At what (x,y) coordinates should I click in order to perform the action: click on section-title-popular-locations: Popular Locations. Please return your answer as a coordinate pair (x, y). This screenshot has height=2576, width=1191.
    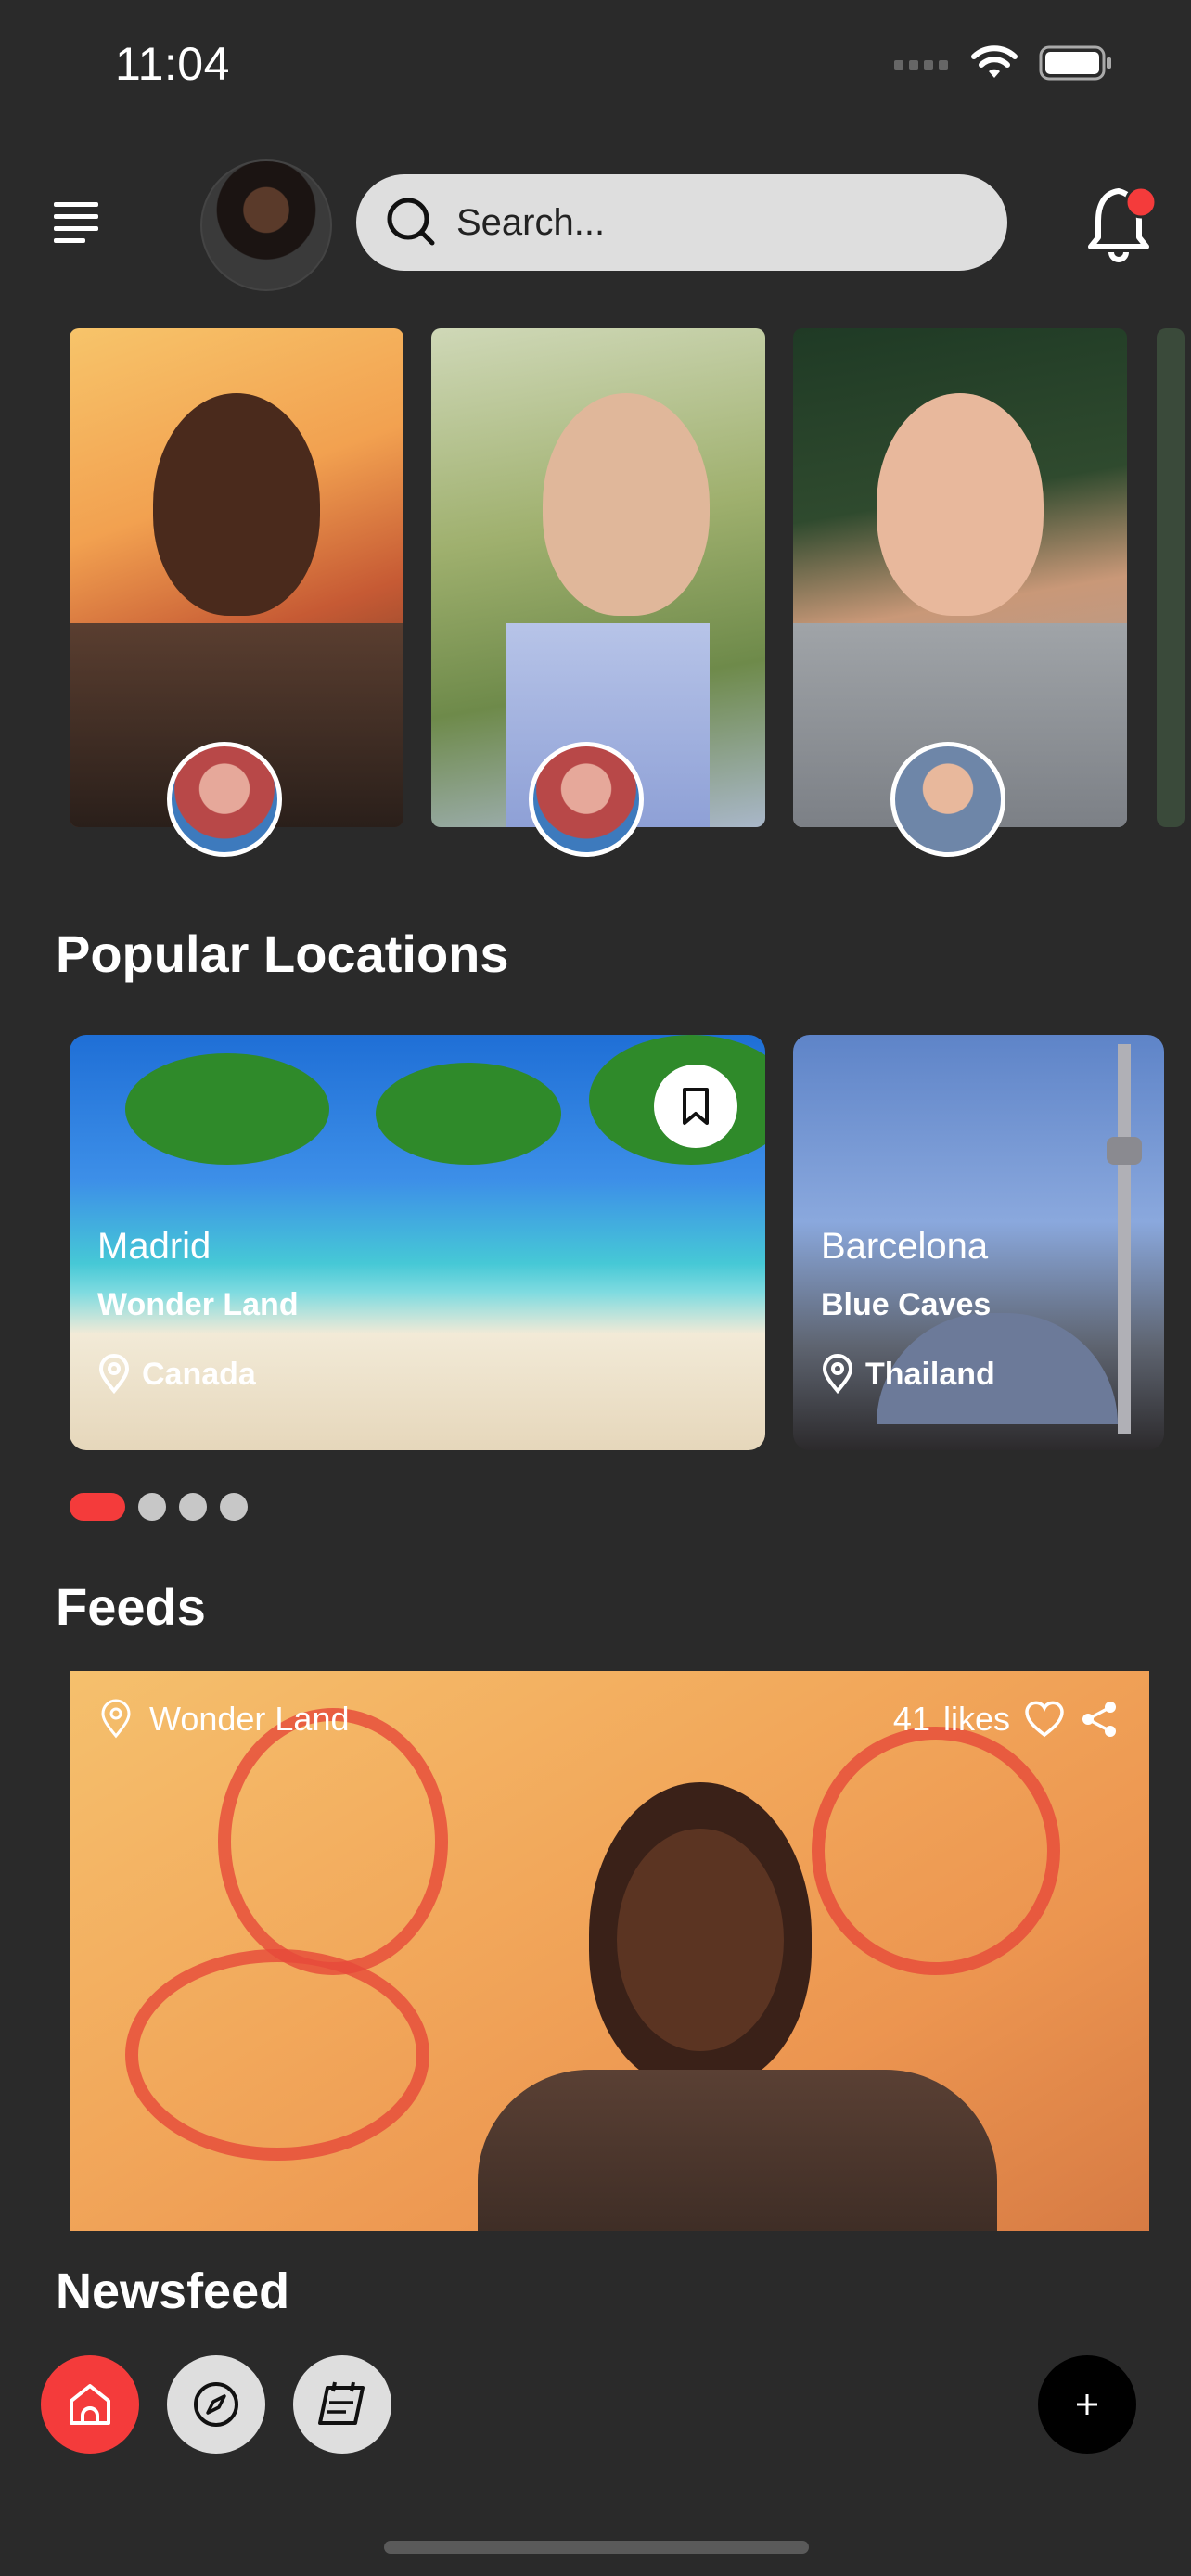
    Looking at the image, I should click on (283, 954).